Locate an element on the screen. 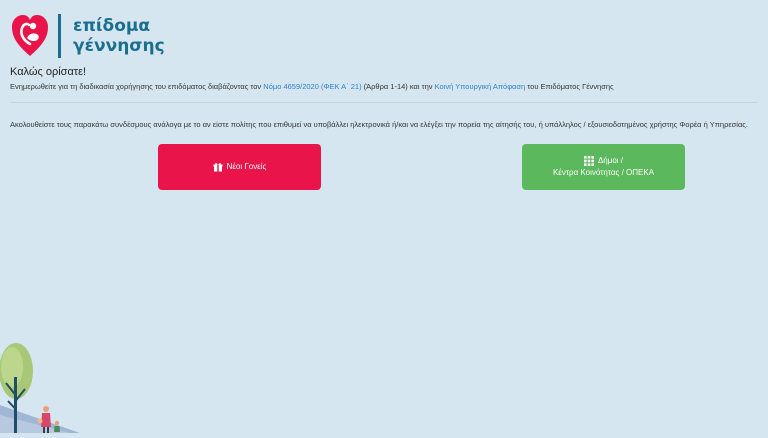  grid-icon is located at coordinates (588, 161).